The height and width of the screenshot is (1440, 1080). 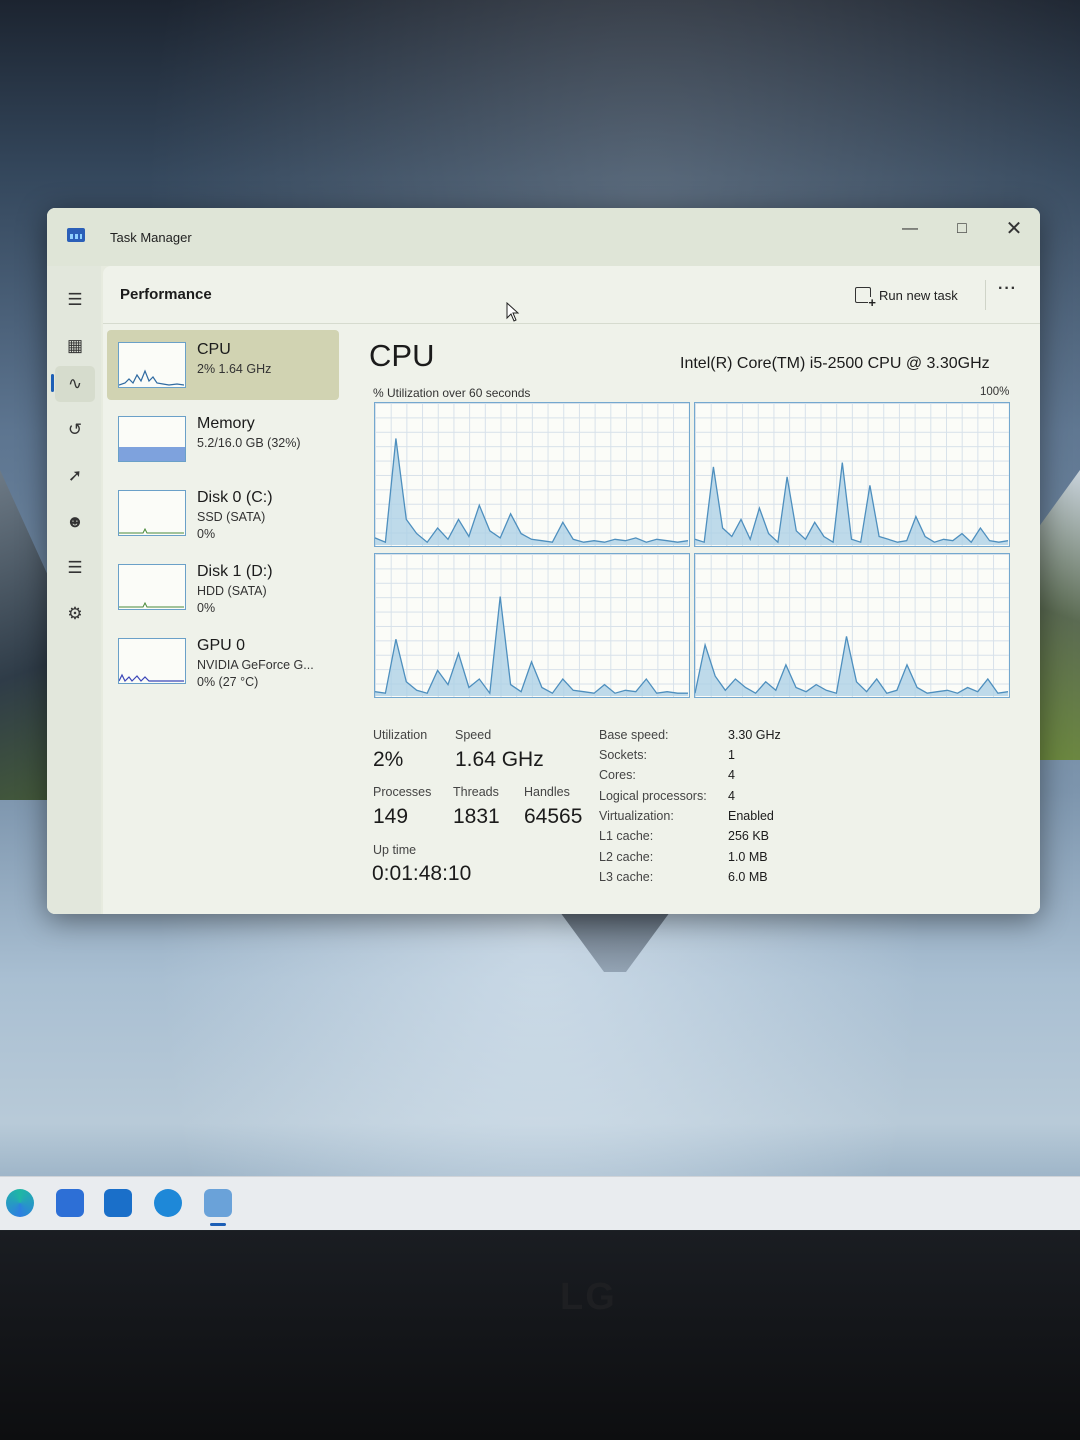 I want to click on hamburger-icon: ☰, so click(x=75, y=300).